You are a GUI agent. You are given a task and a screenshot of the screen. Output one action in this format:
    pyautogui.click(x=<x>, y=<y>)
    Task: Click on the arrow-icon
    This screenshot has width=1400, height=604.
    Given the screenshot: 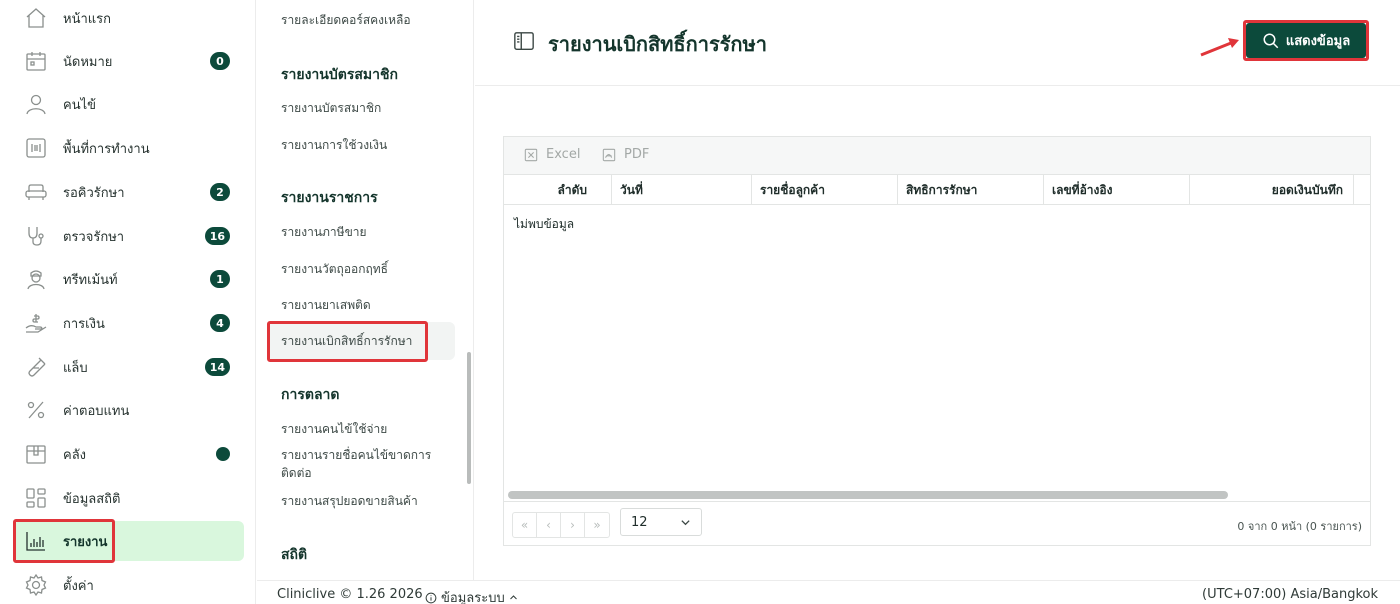 What is the action you would take?
    pyautogui.click(x=1219, y=47)
    